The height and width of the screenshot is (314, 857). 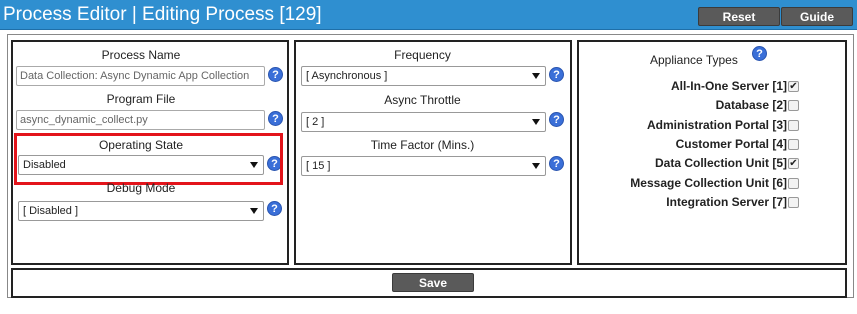 What do you see at coordinates (423, 166) in the screenshot?
I see `time-factor-select: [ 15 ]` at bounding box center [423, 166].